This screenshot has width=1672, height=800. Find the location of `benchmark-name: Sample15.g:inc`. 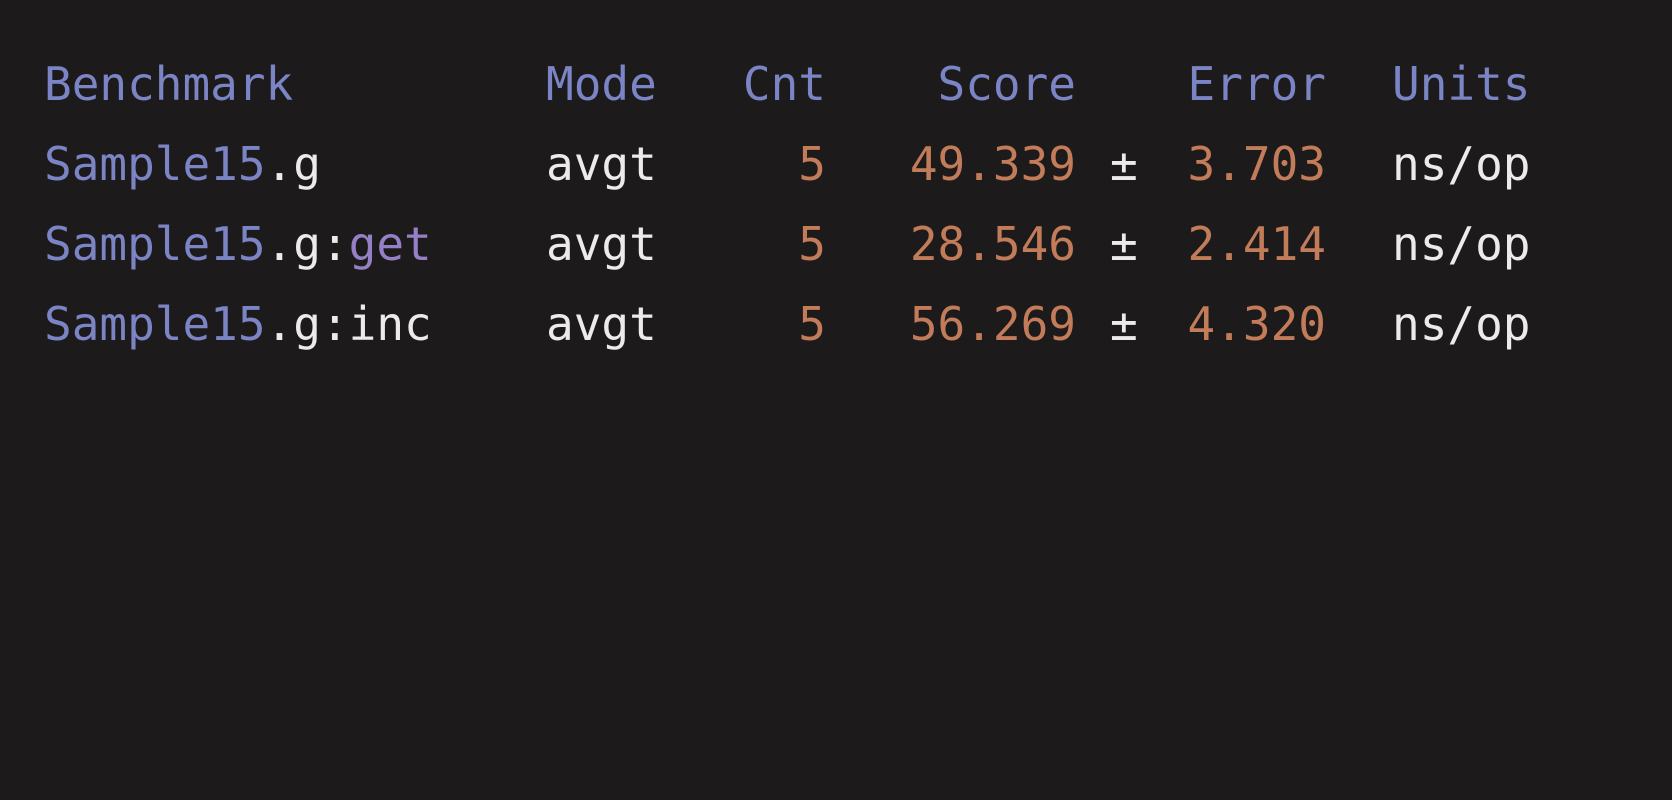

benchmark-name: Sample15.g:inc is located at coordinates (238, 324).